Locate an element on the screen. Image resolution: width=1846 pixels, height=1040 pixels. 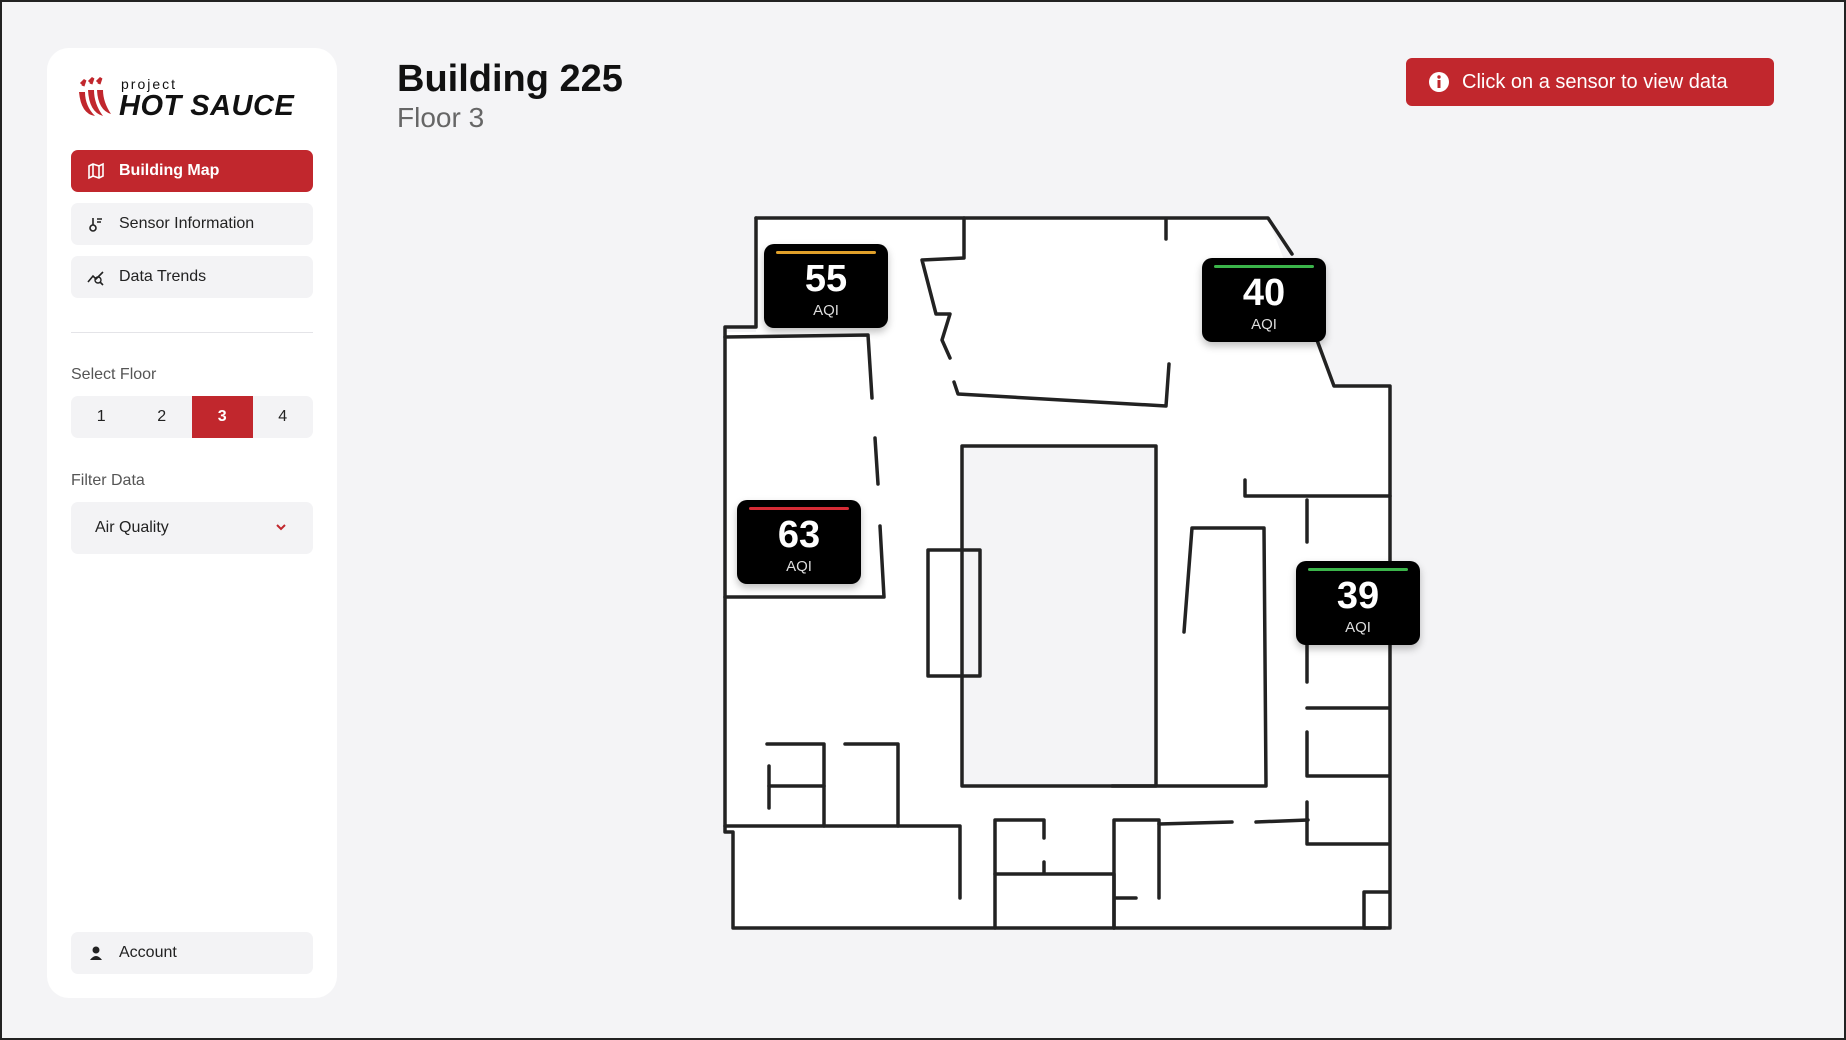
nav-sensor-information: Sensor Information is located at coordinates (192, 224).